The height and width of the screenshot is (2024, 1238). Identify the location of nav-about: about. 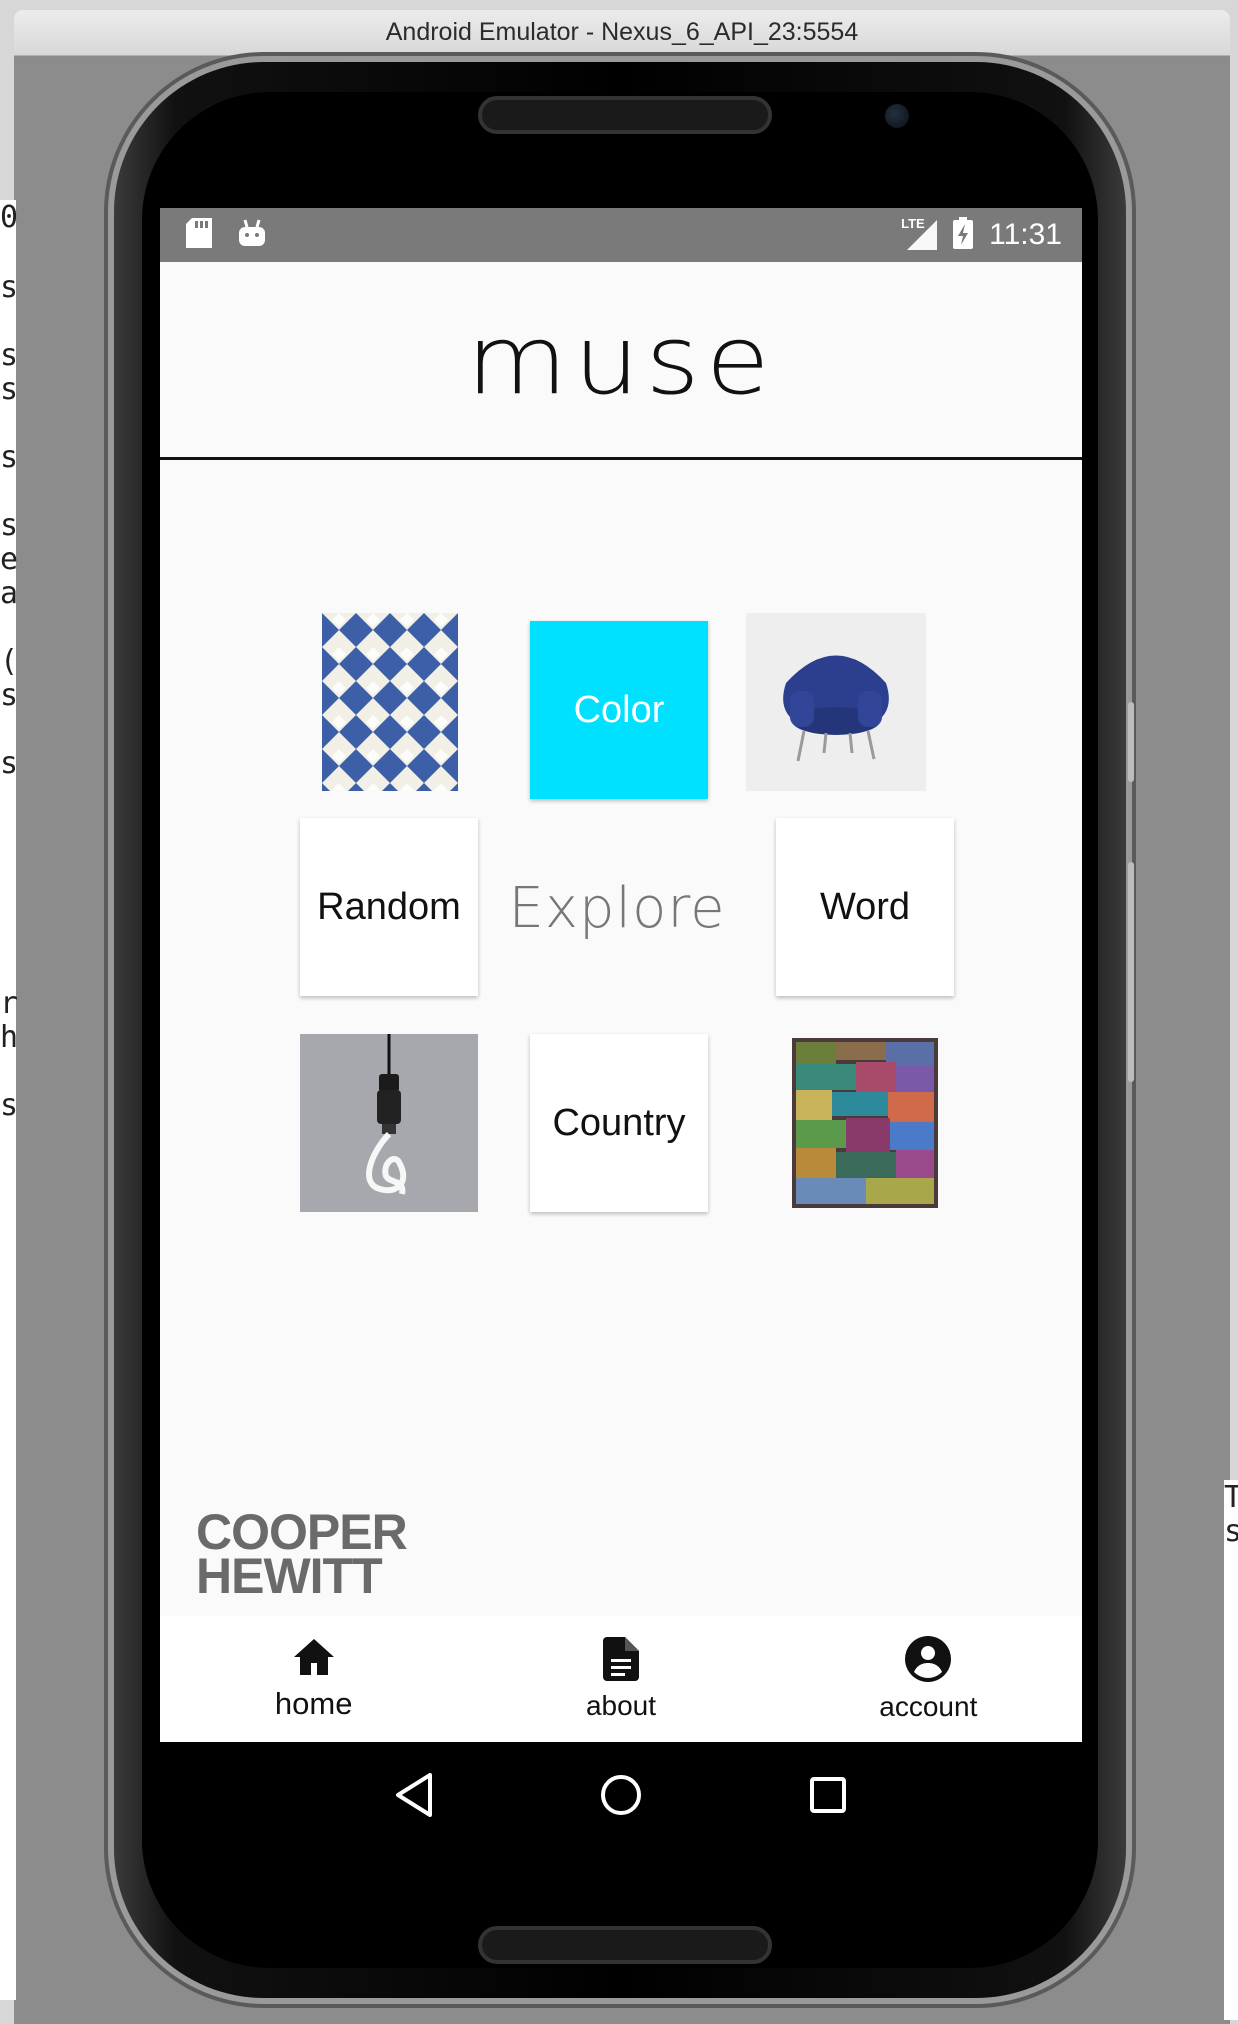
(620, 1679).